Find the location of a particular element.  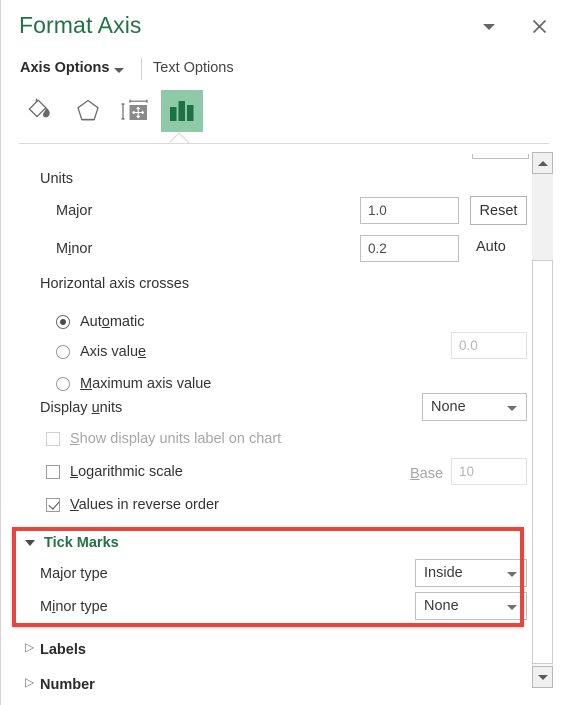

radio-maximum-axis-value-label: Maximum axis value is located at coordinates (146, 384).